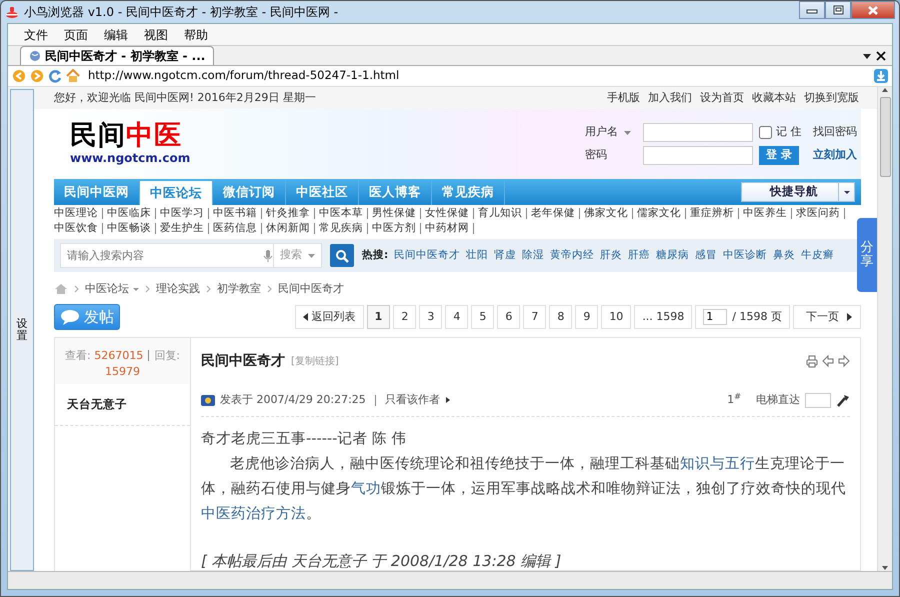 Image resolution: width=900 pixels, height=597 pixels. Describe the element at coordinates (76, 228) in the screenshot. I see `category-link: 中医饮食` at that location.